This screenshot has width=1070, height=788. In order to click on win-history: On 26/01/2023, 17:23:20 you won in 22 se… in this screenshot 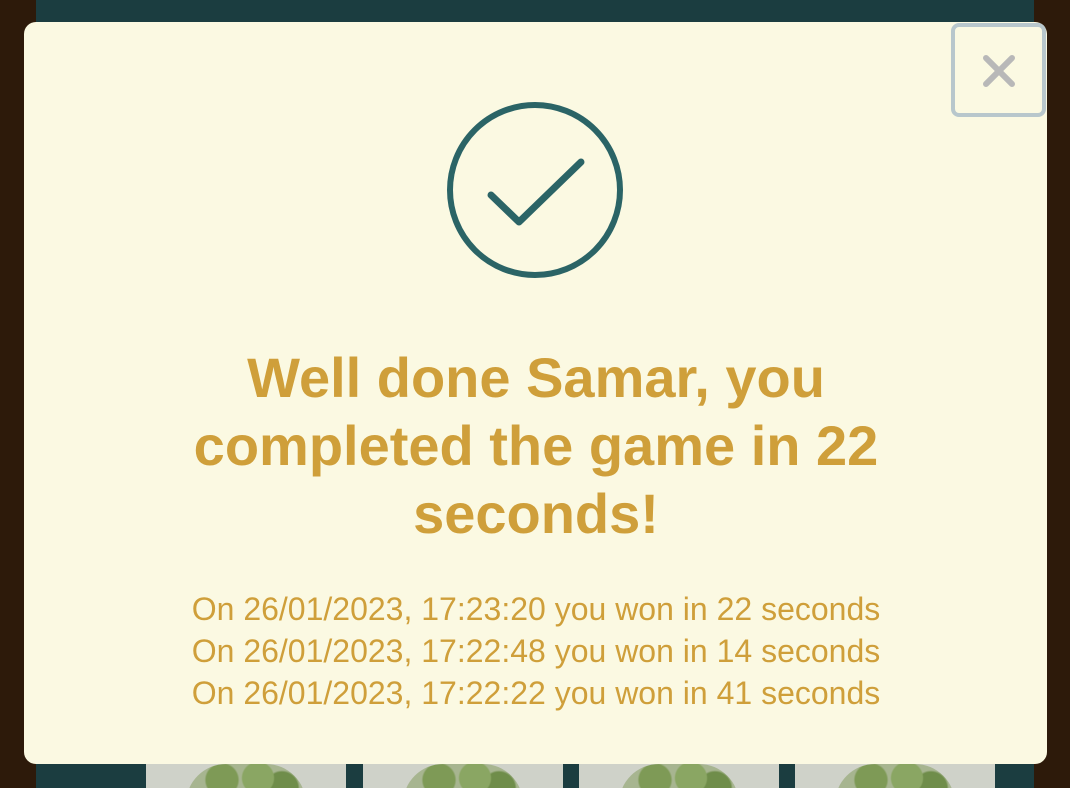, I will do `click(536, 651)`.